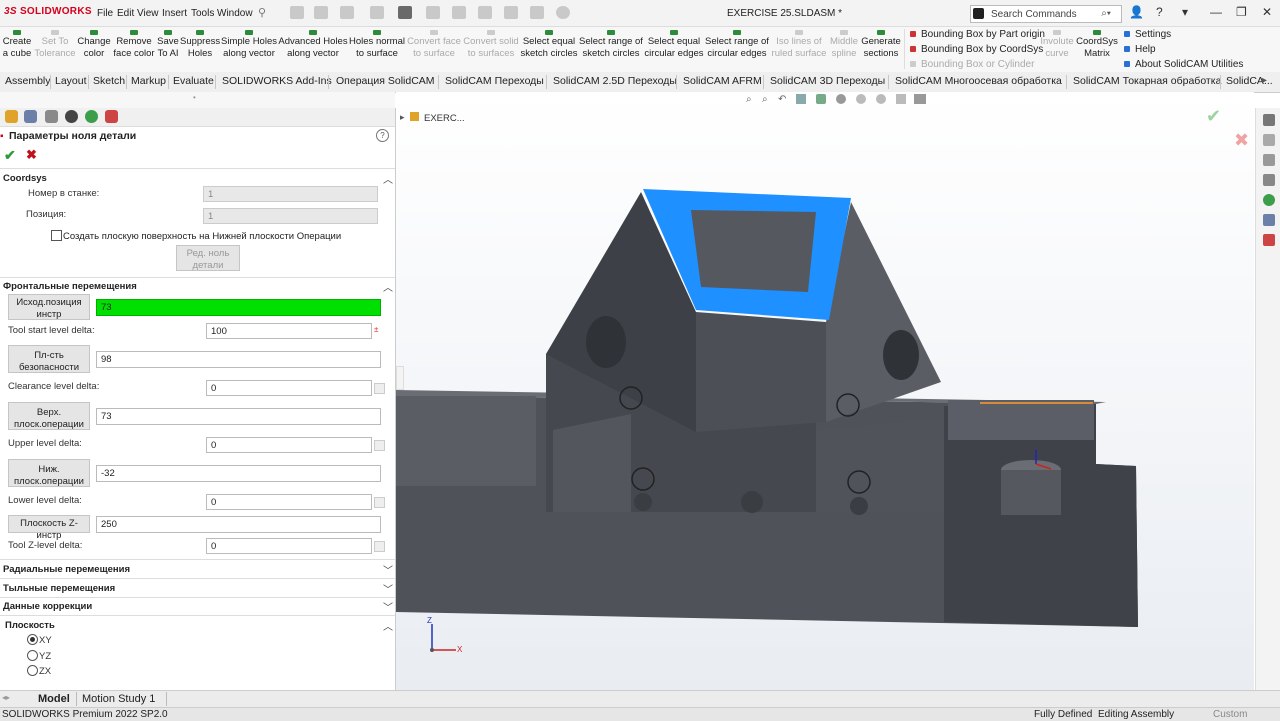 Image resolution: width=1280 pixels, height=721 pixels. I want to click on plane-xy-radio, so click(32, 639).